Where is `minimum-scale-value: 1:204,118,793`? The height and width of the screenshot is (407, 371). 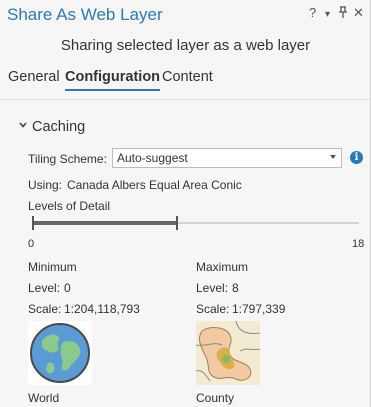
minimum-scale-value: 1:204,118,793 is located at coordinates (102, 309).